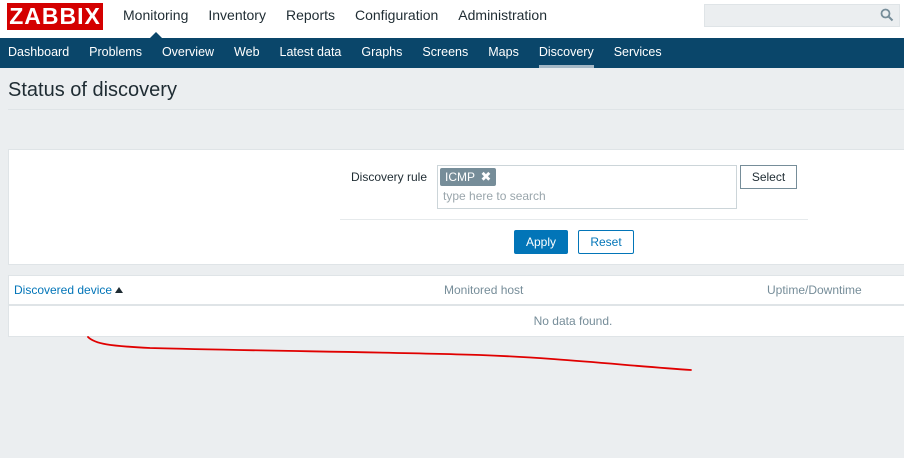 This screenshot has width=904, height=458. Describe the element at coordinates (389, 353) in the screenshot. I see `red-underline-annotation` at that location.